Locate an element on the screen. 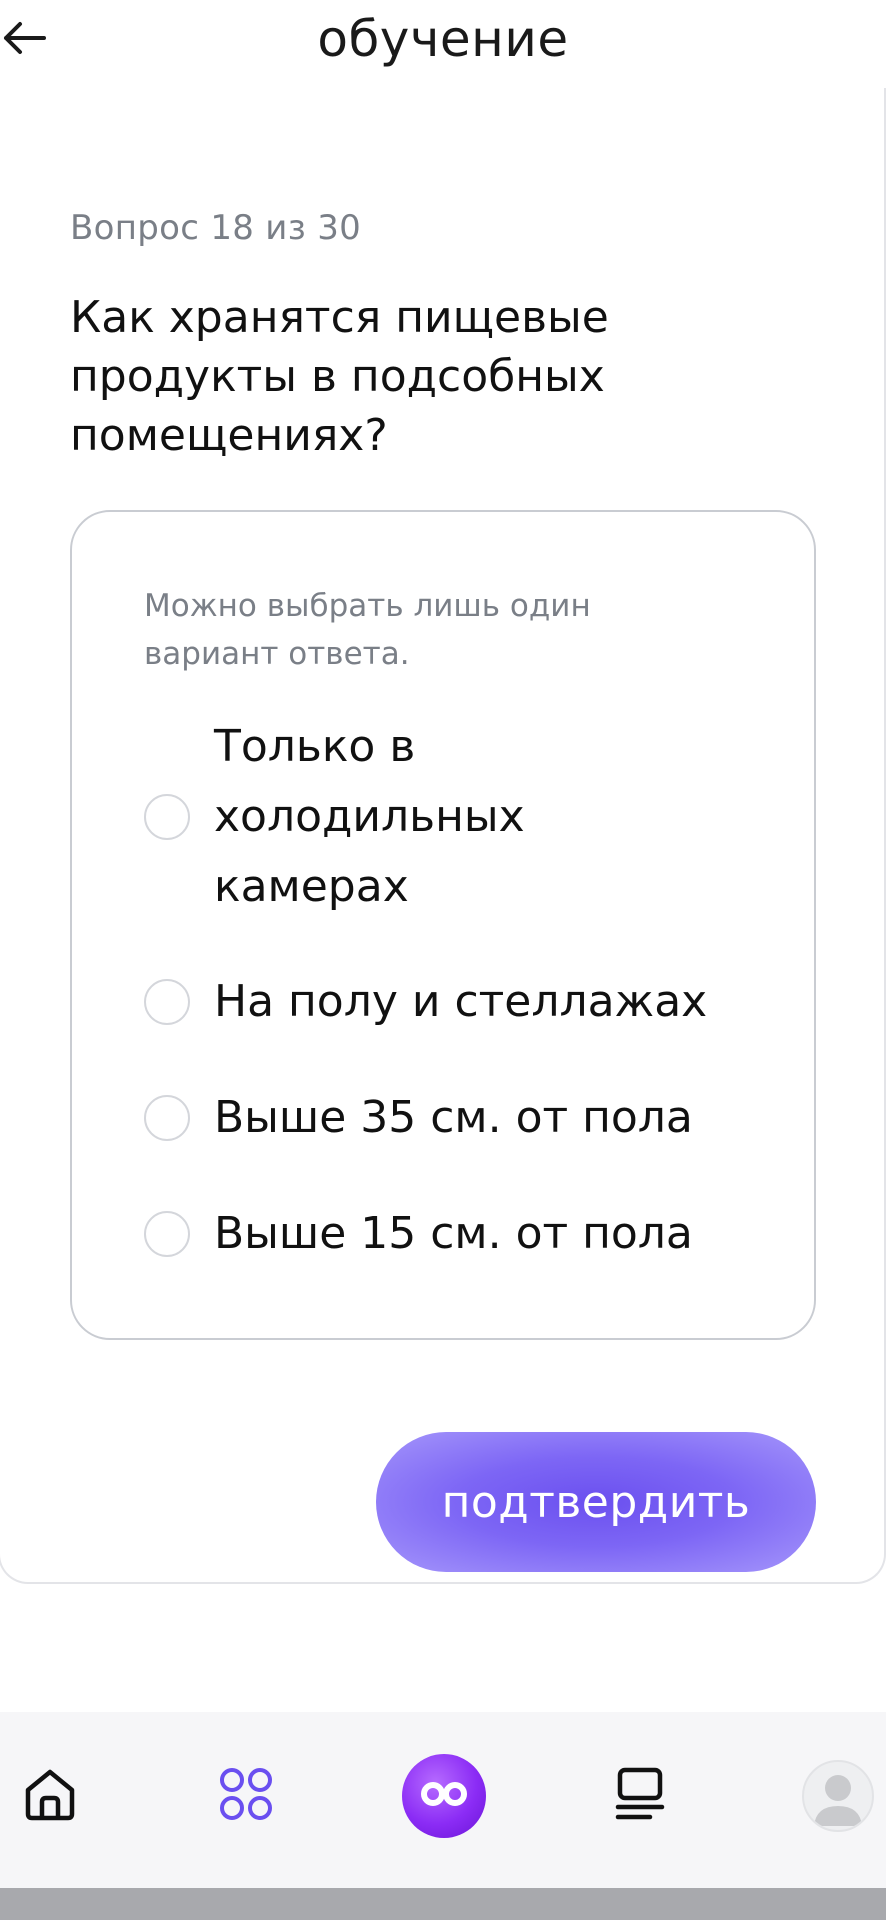 The width and height of the screenshot is (886, 1920). nav-main is located at coordinates (444, 1796).